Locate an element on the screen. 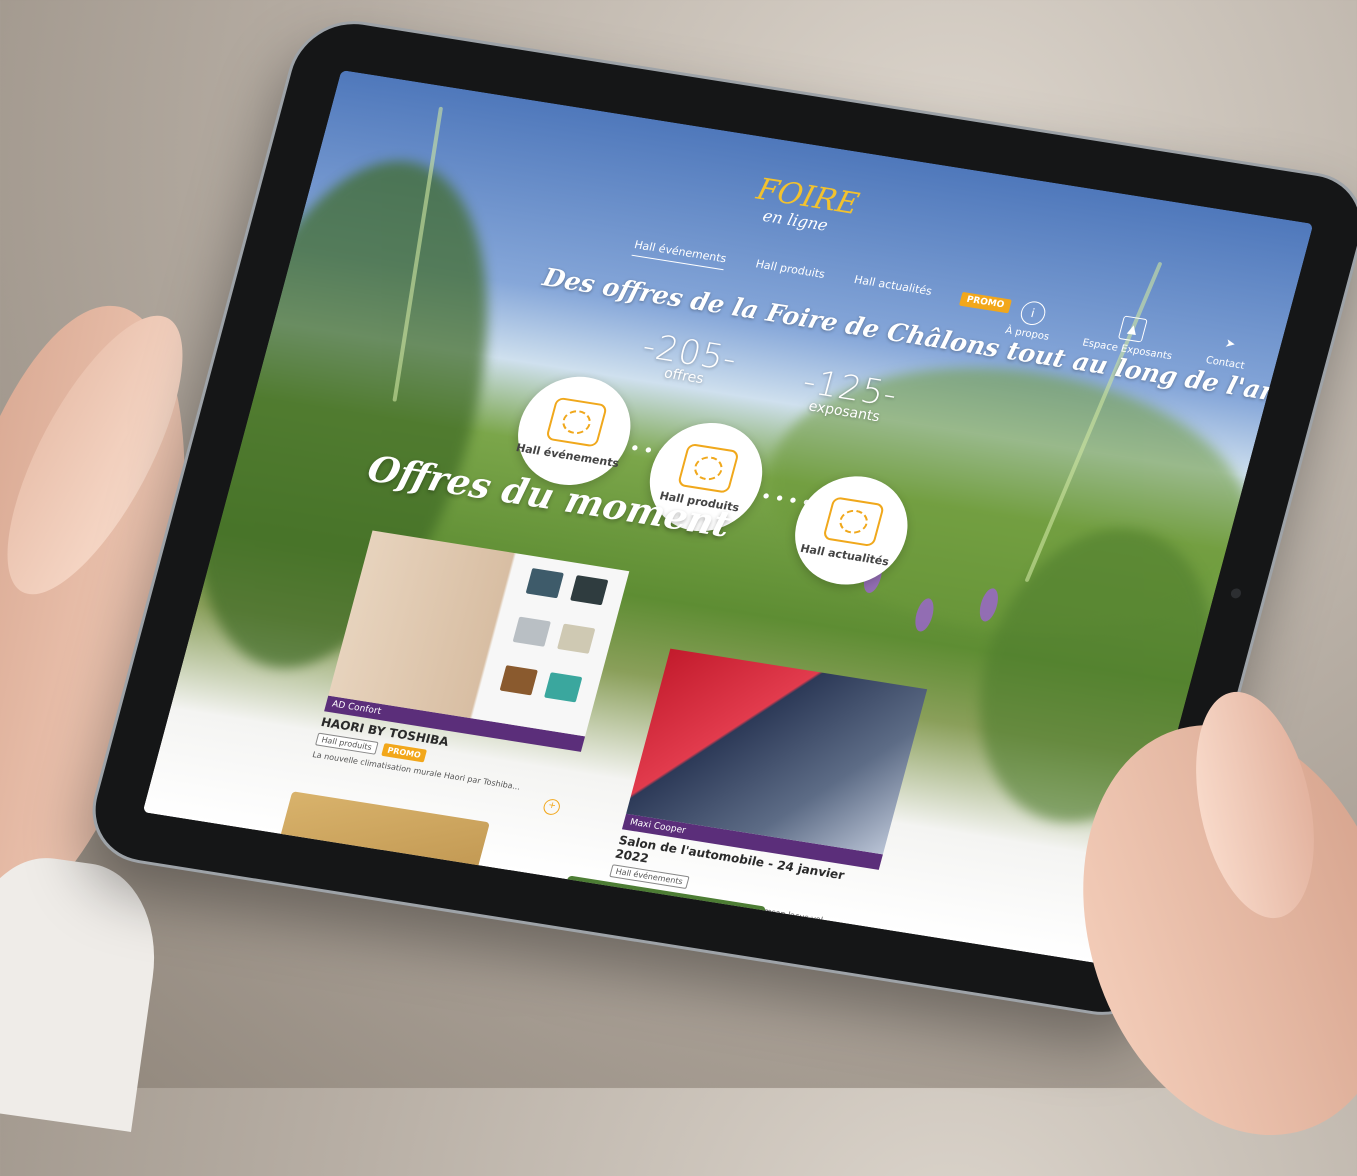 This screenshot has height=1176, width=1357. hall-evenements-label: Hall événements is located at coordinates (567, 455).